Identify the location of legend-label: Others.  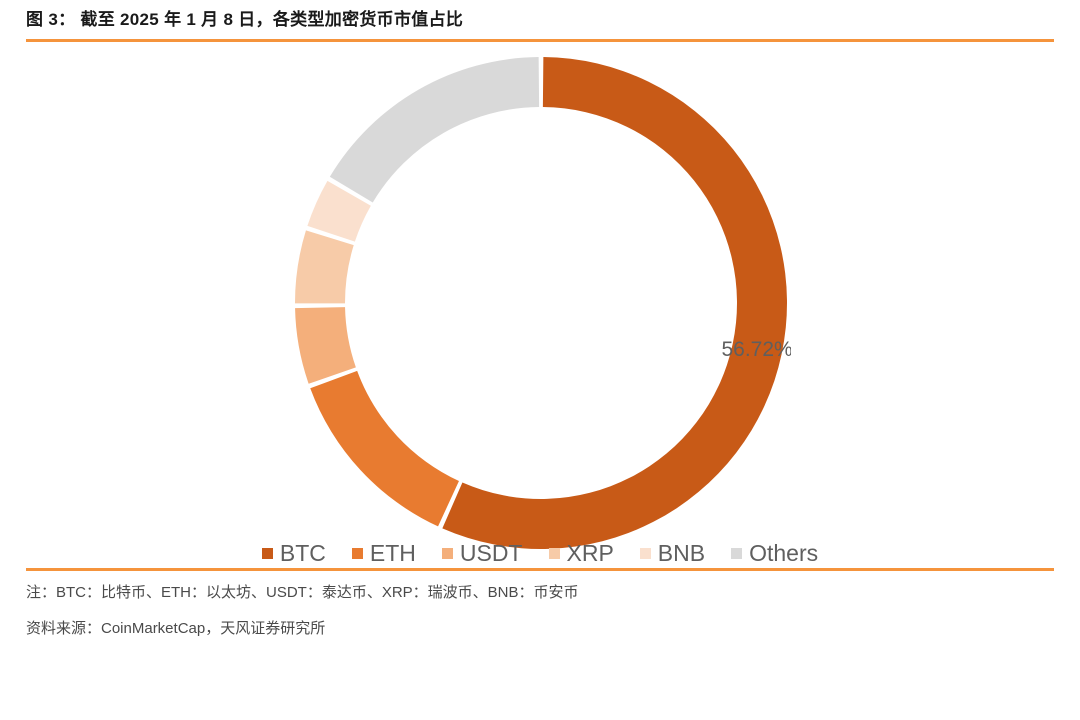
(784, 553).